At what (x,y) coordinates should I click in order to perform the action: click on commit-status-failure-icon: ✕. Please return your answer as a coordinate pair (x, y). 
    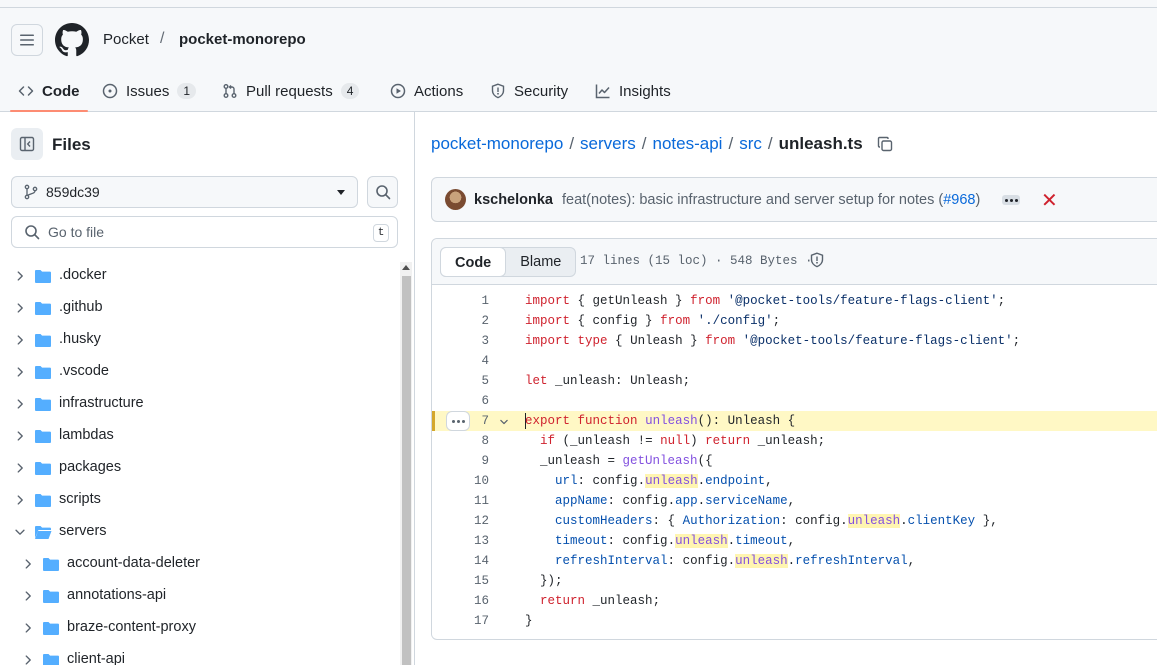
    Looking at the image, I should click on (1049, 200).